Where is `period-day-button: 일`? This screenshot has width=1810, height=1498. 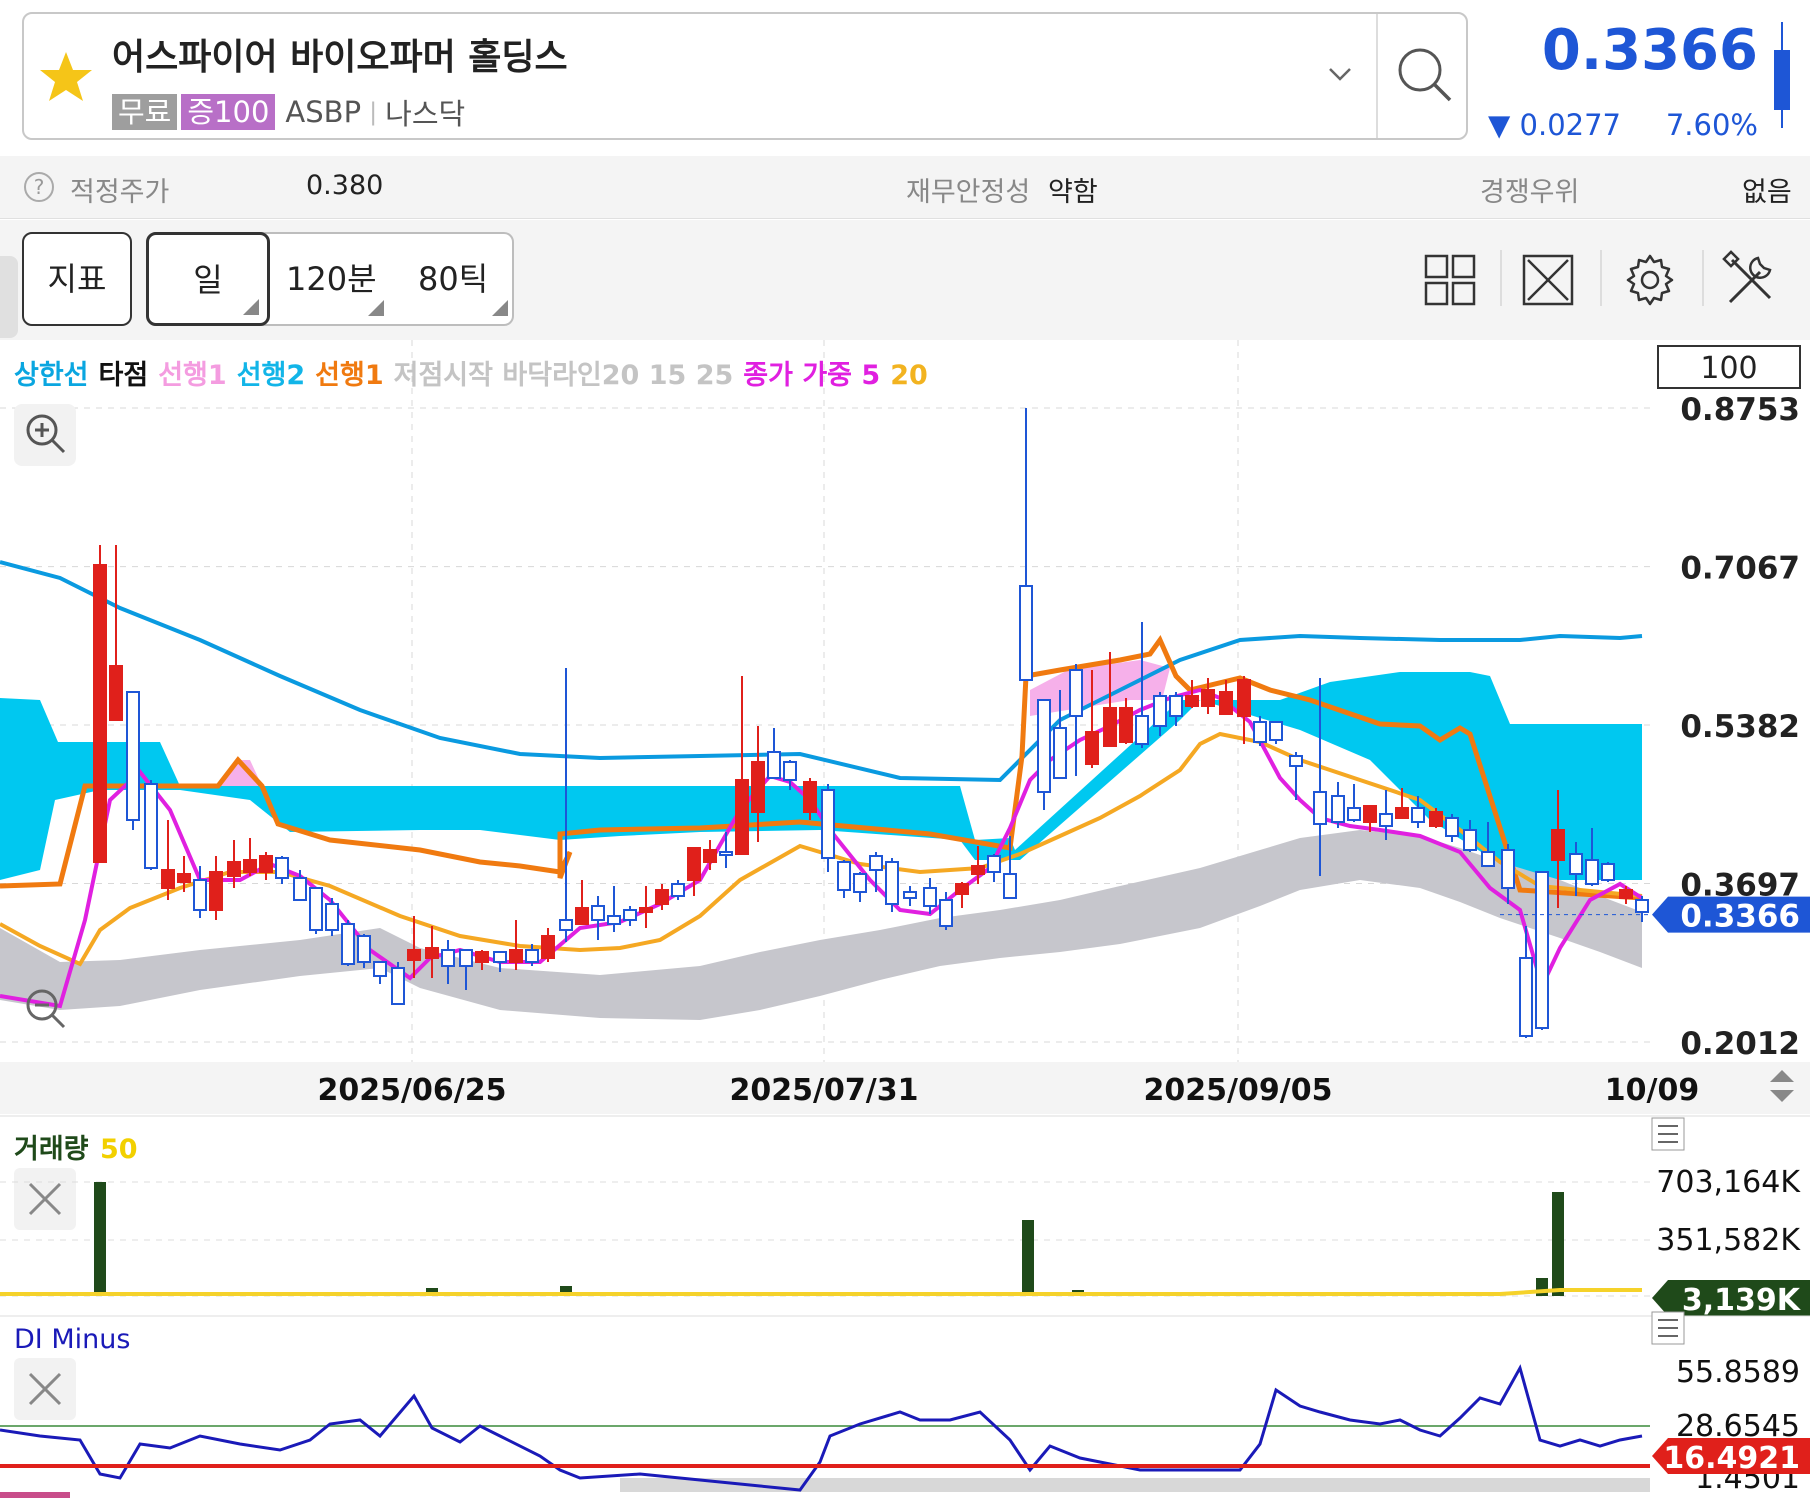 period-day-button: 일 is located at coordinates (208, 279).